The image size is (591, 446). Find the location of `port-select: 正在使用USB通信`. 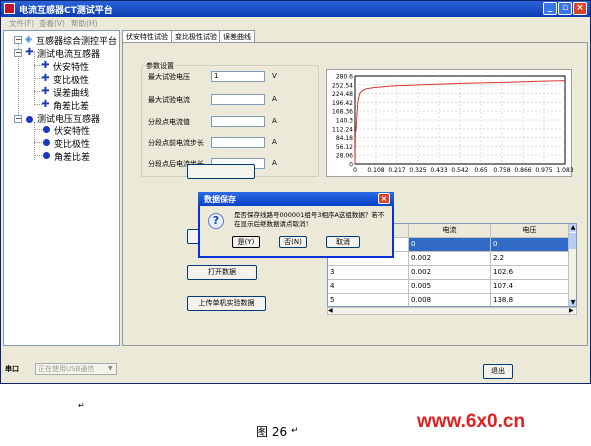

port-select: 正在使用USB通信 is located at coordinates (76, 369).